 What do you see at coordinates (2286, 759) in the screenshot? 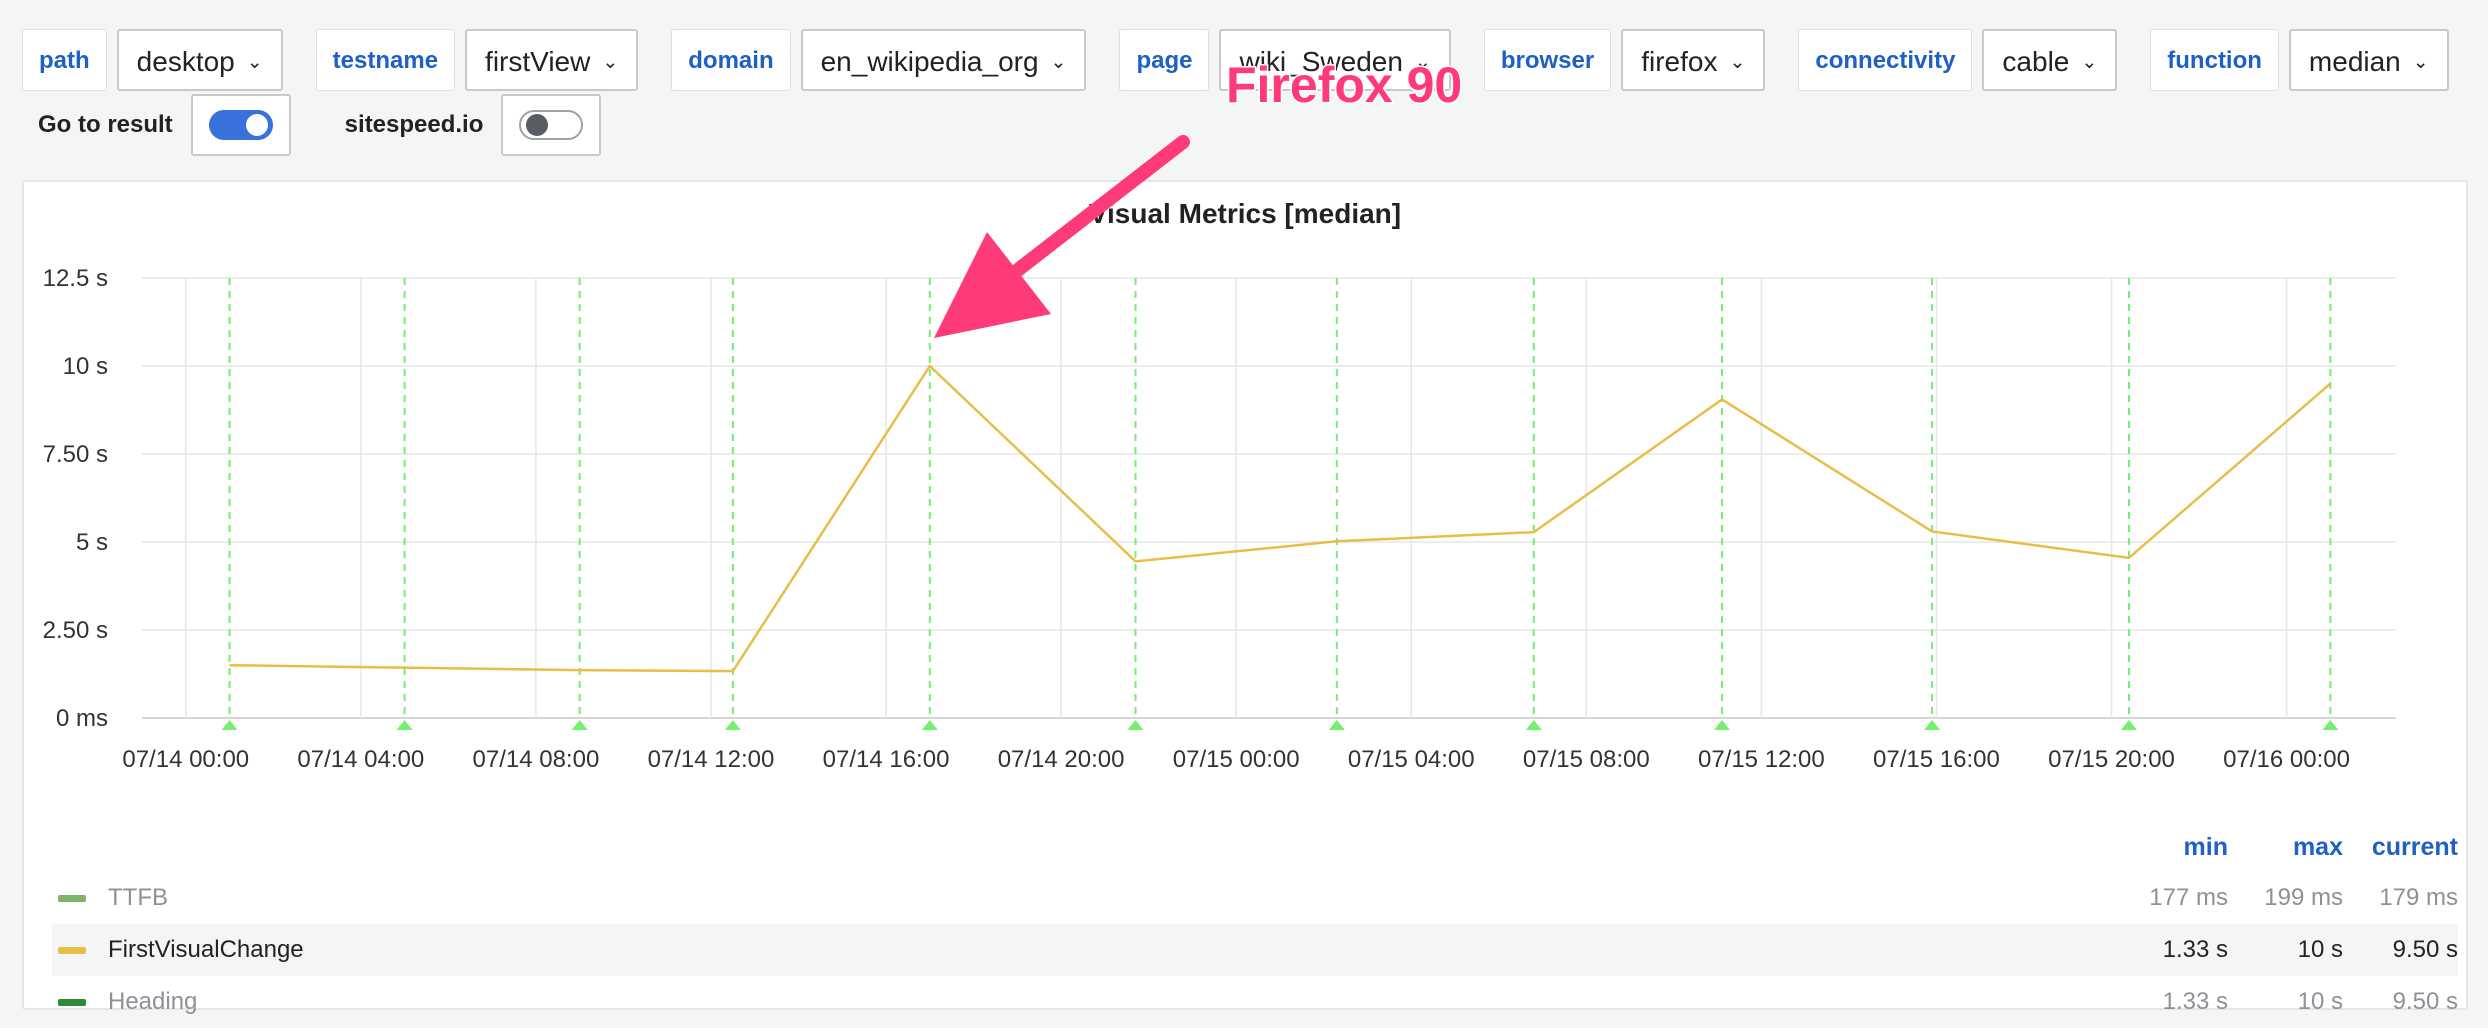
I see `x-tick-label: 07/16 00:00` at bounding box center [2286, 759].